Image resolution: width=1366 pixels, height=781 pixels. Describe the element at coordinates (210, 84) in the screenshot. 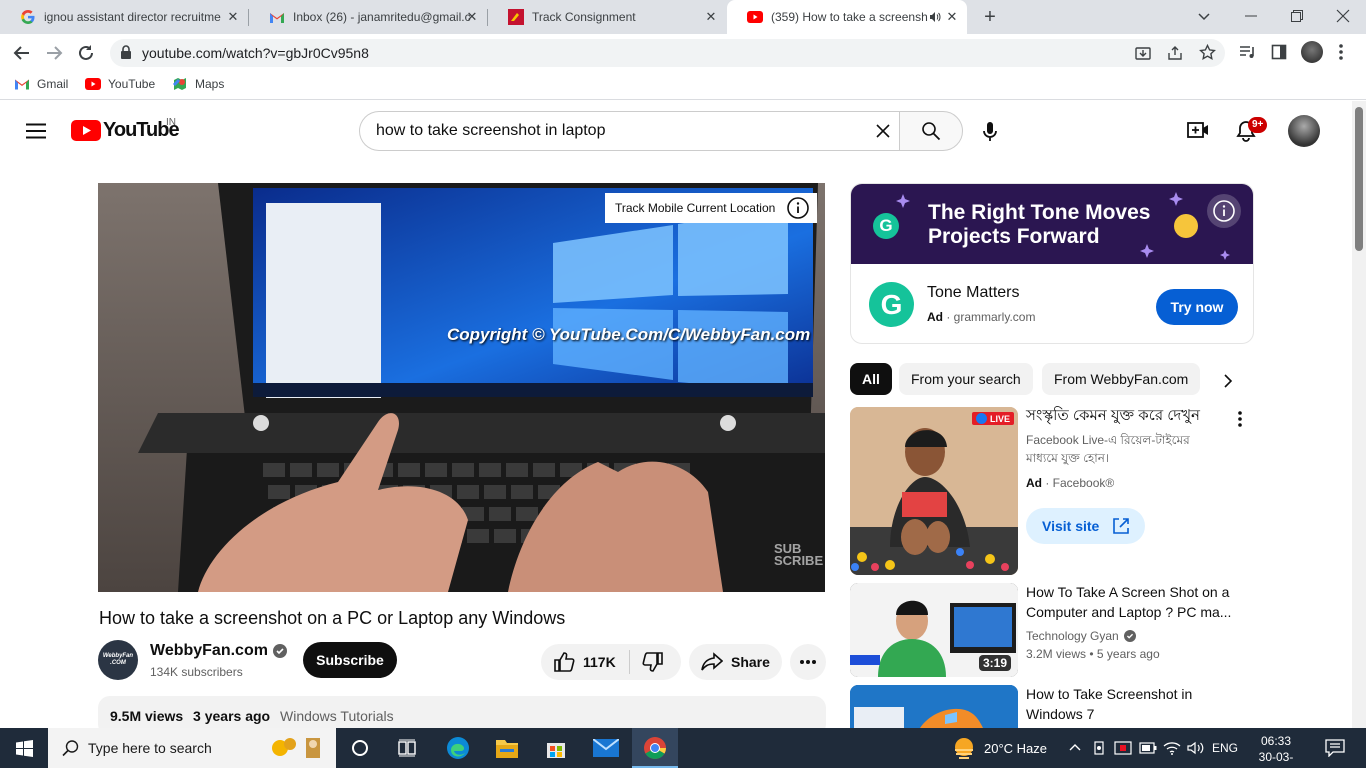

I see `bookmark-label: Maps` at that location.